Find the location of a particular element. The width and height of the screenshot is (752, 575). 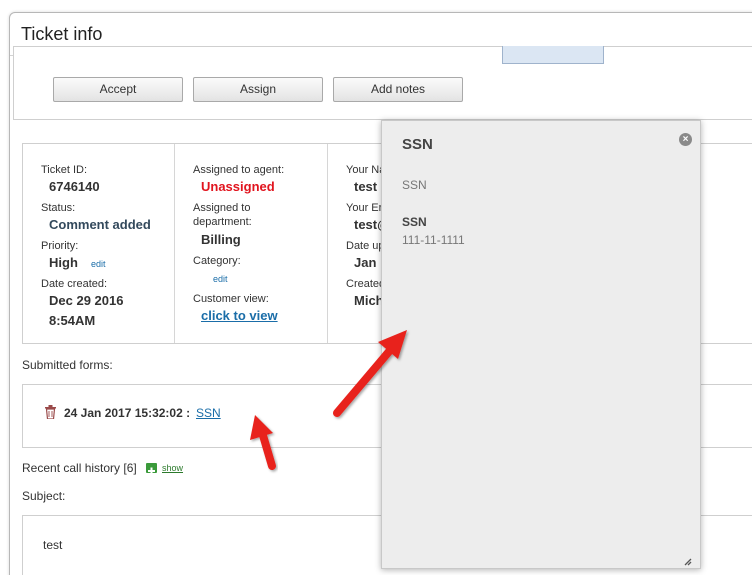

ssn-field-value: 111-11-1111 is located at coordinates (433, 240).